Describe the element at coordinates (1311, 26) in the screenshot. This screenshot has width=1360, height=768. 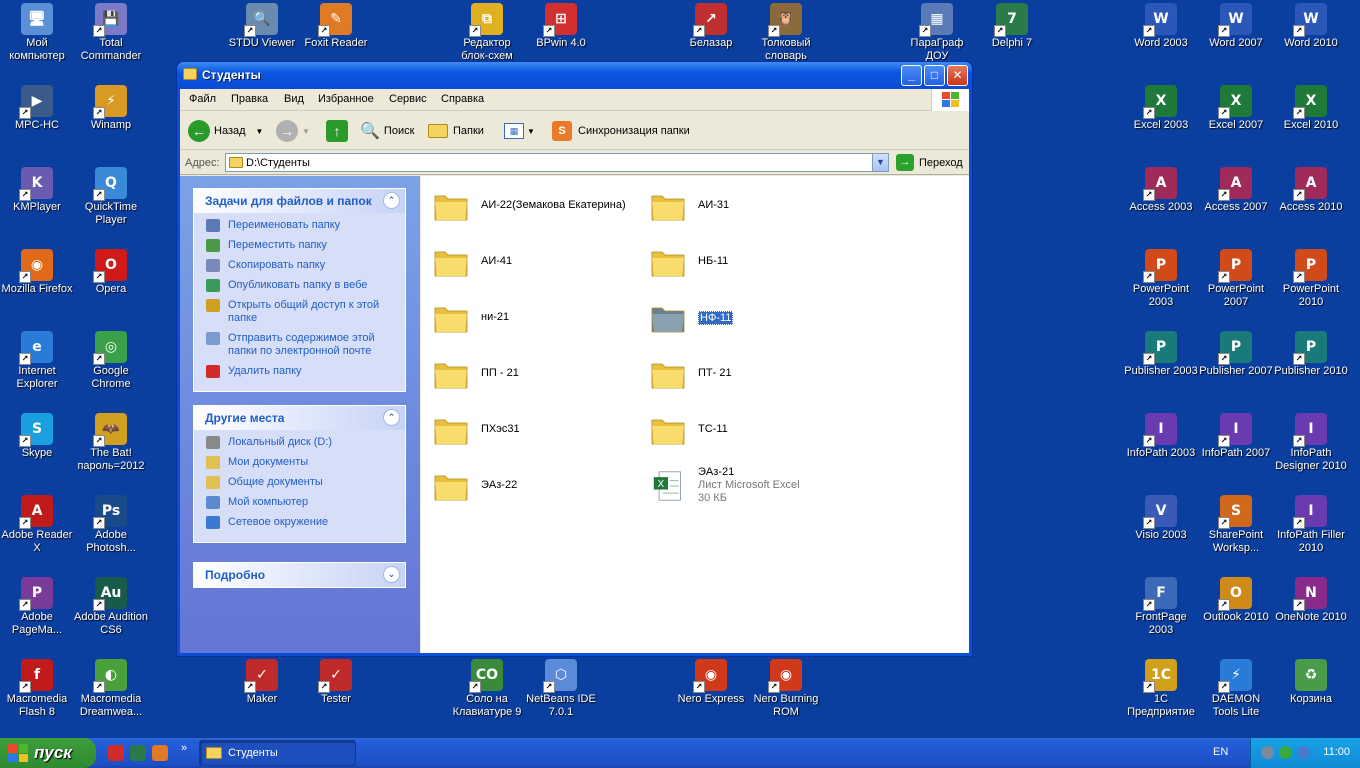
I see `desktop-icon: WWord 2010` at that location.